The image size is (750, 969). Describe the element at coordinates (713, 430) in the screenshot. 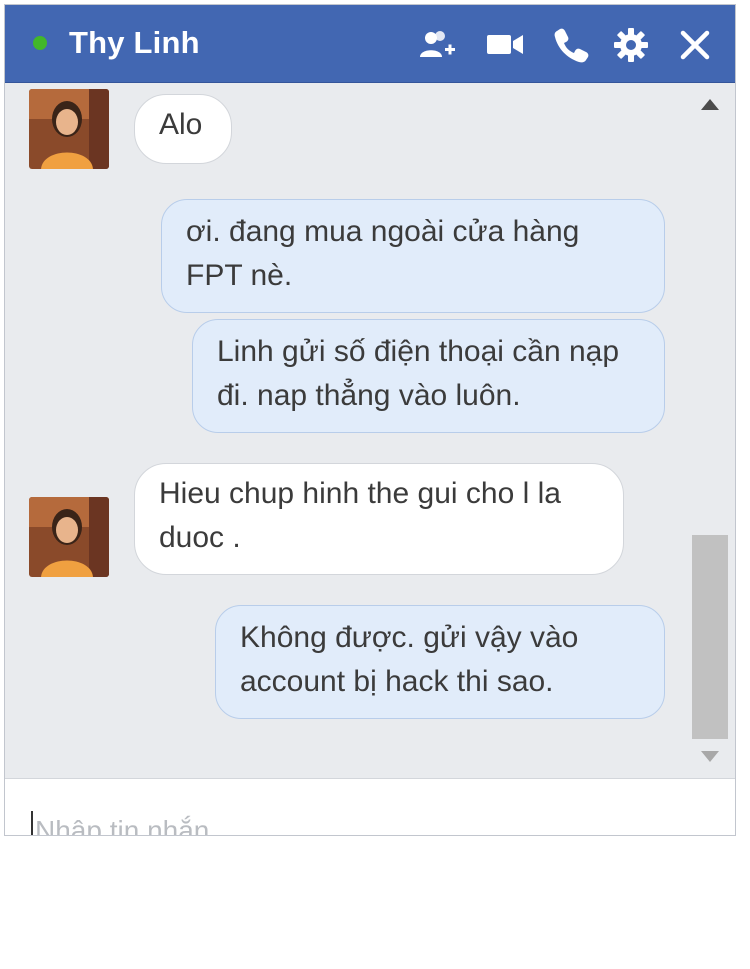

I see `message-scrollbar` at that location.